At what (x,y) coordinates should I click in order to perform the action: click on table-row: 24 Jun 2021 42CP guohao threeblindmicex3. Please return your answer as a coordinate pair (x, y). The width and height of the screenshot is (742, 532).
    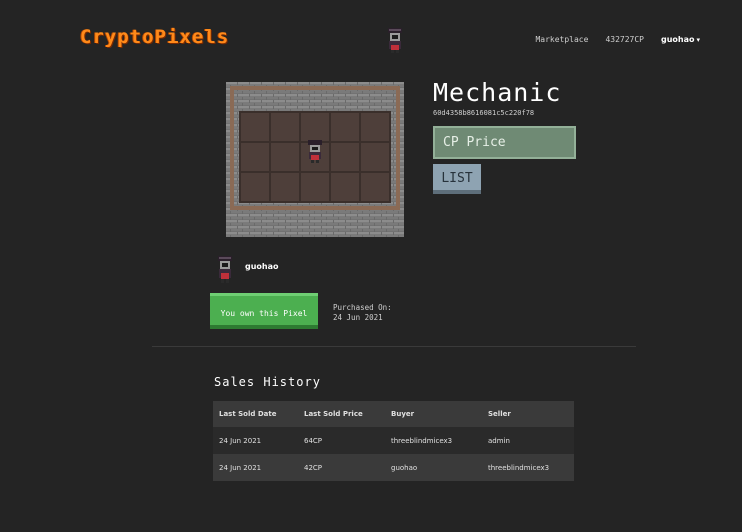
    Looking at the image, I should click on (393, 467).